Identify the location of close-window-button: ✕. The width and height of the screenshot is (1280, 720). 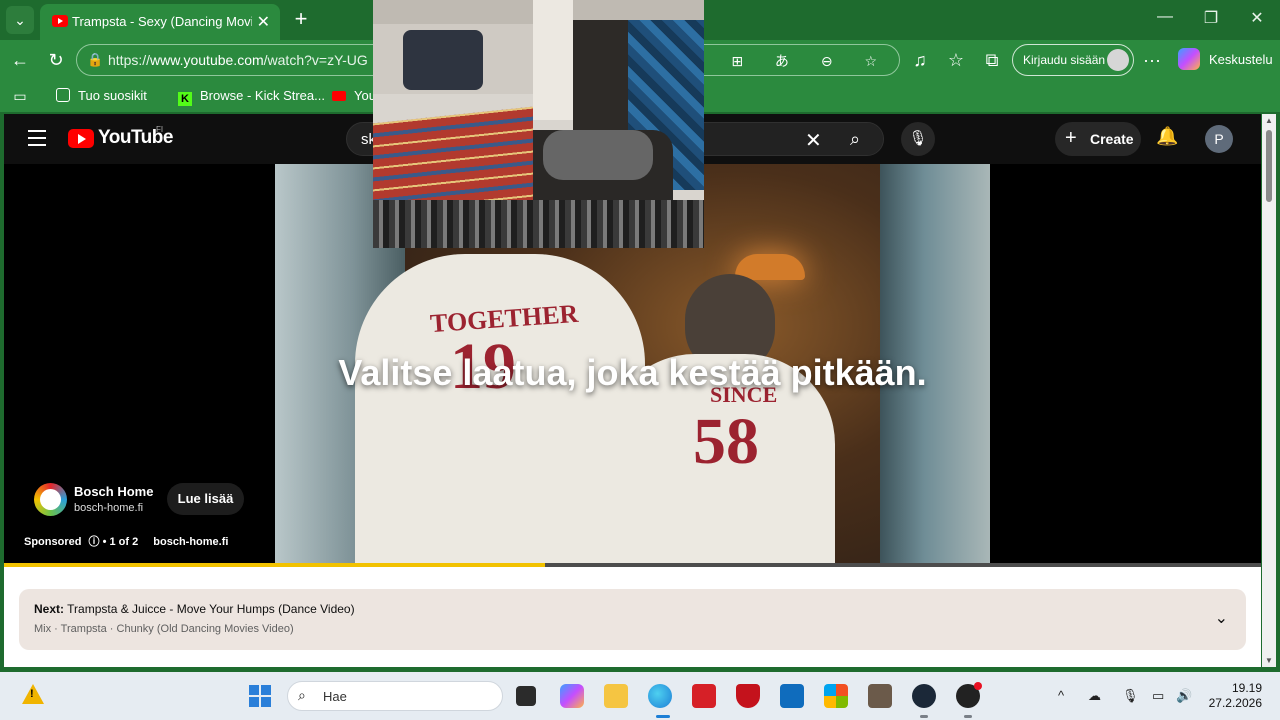
(1257, 18).